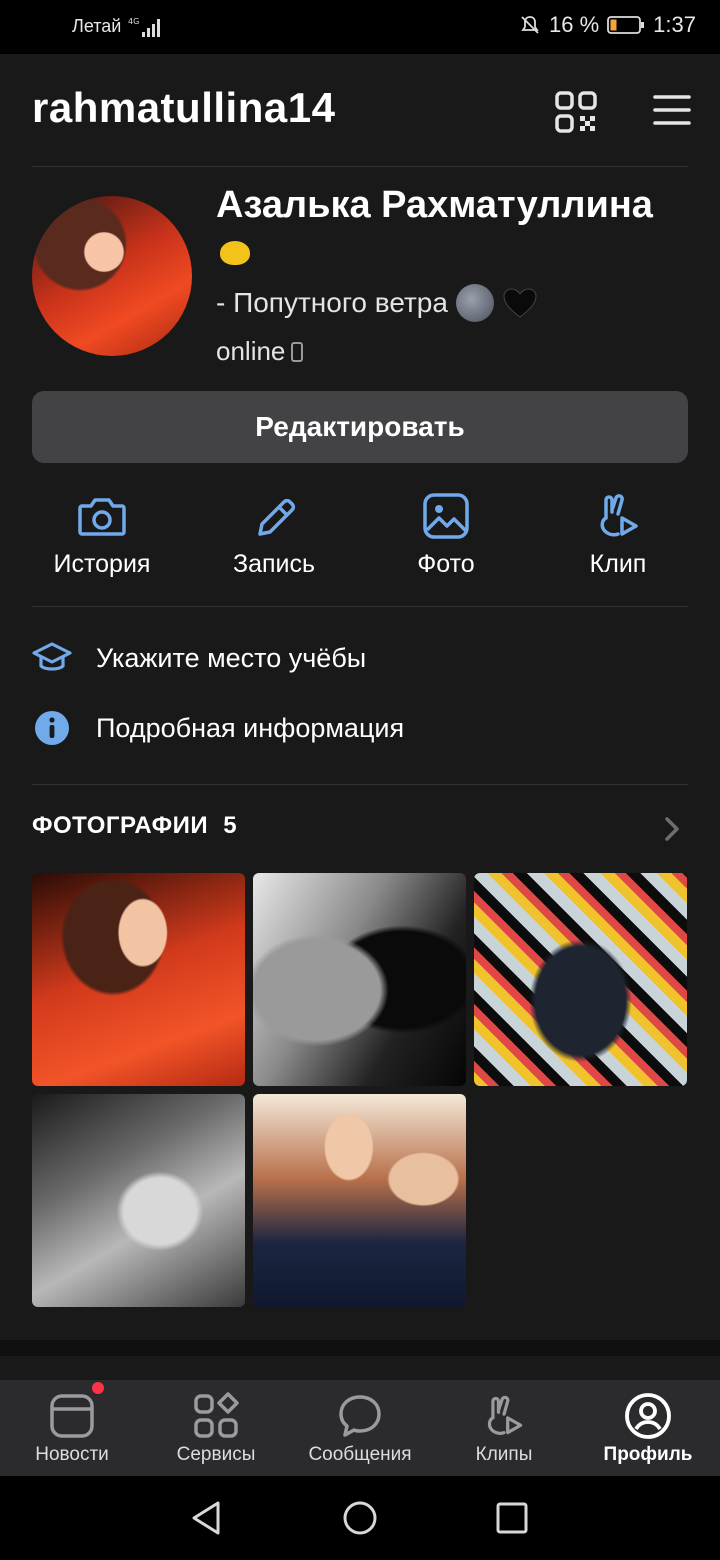  Describe the element at coordinates (102, 564) in the screenshot. I see `action-label: История` at that location.